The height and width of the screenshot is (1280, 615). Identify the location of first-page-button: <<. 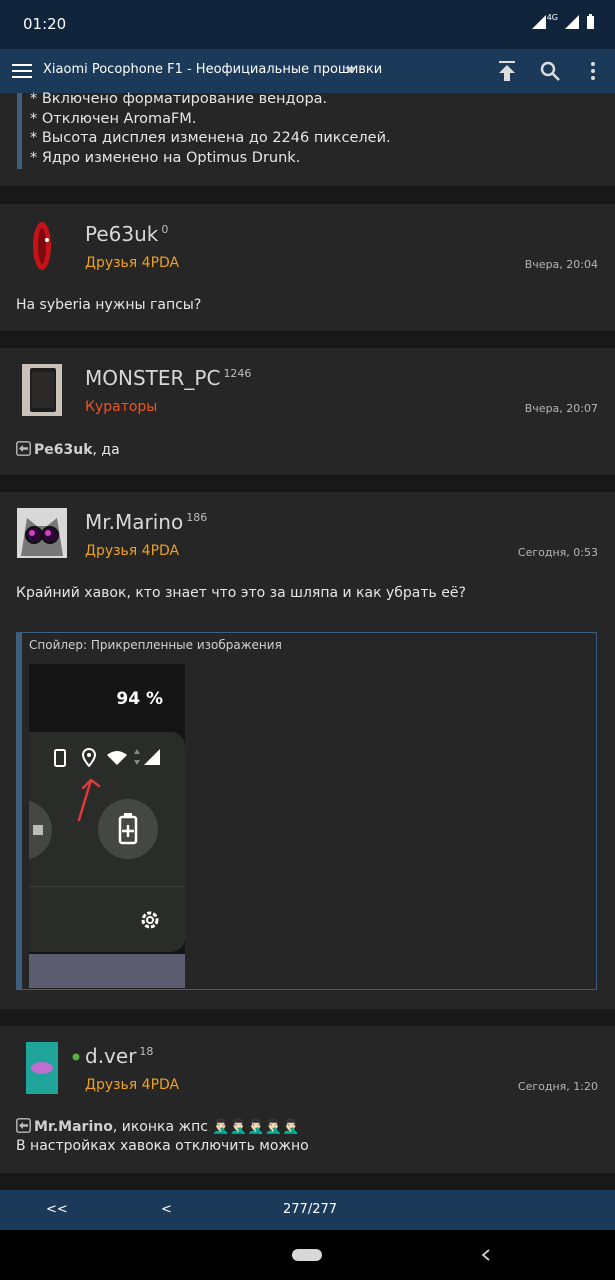
(57, 1209).